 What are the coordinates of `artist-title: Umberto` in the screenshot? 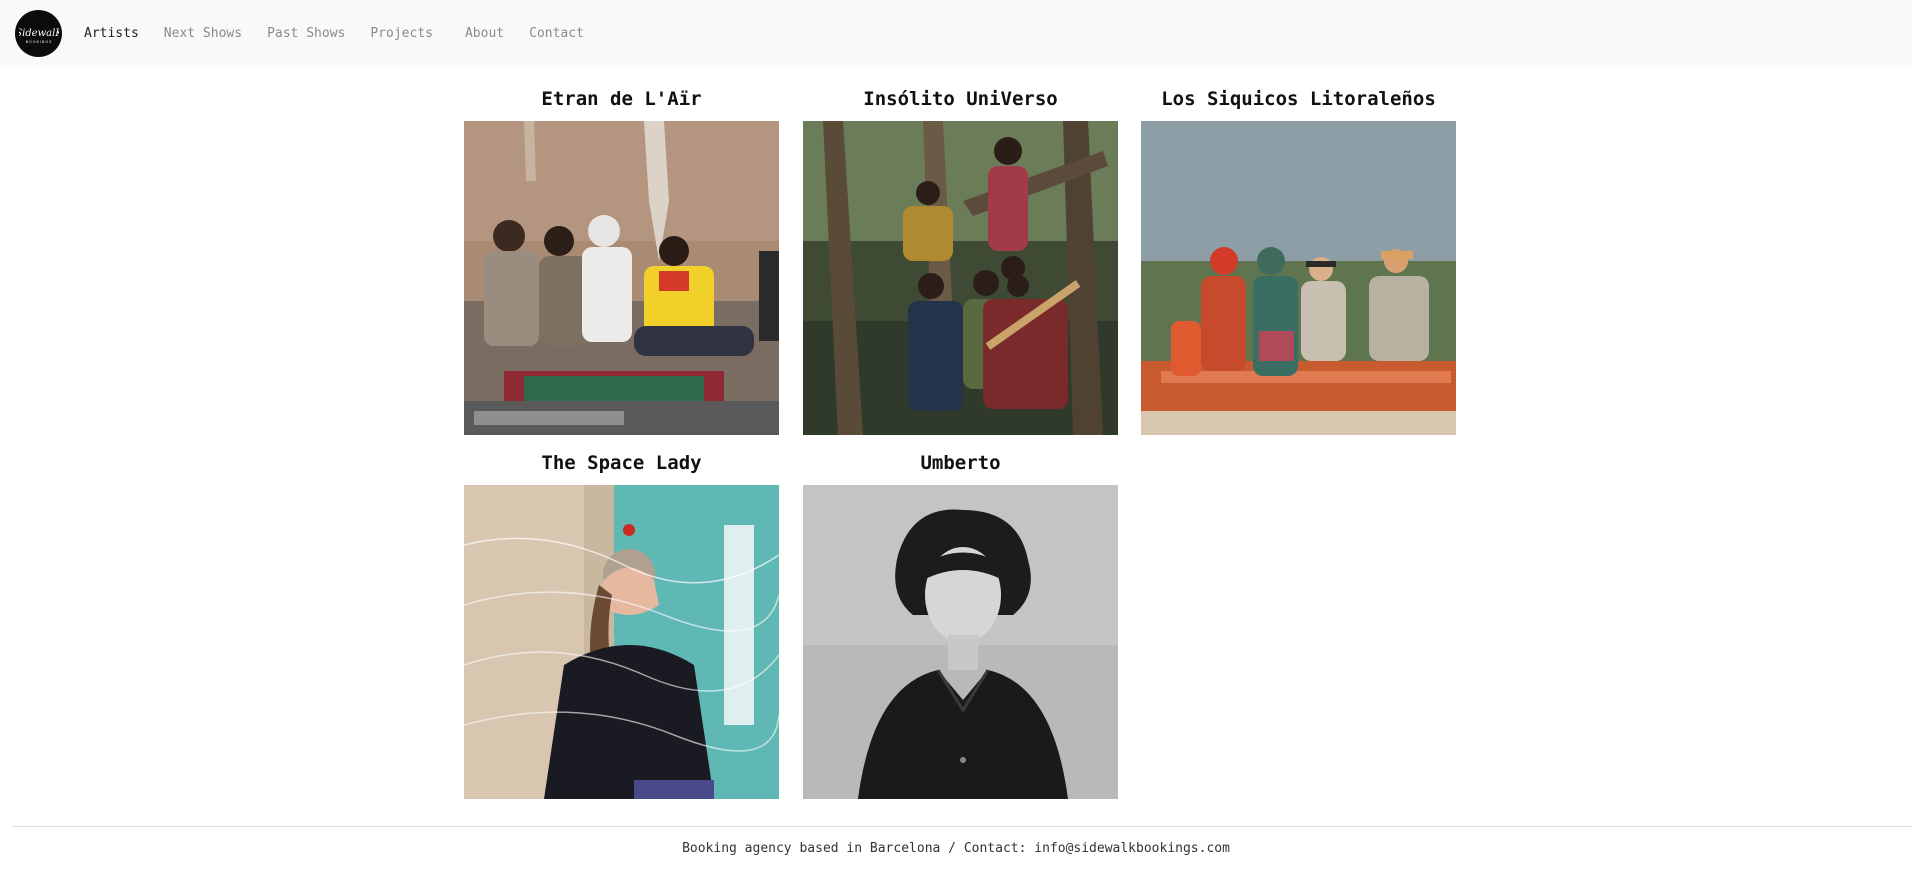 It's located at (960, 463).